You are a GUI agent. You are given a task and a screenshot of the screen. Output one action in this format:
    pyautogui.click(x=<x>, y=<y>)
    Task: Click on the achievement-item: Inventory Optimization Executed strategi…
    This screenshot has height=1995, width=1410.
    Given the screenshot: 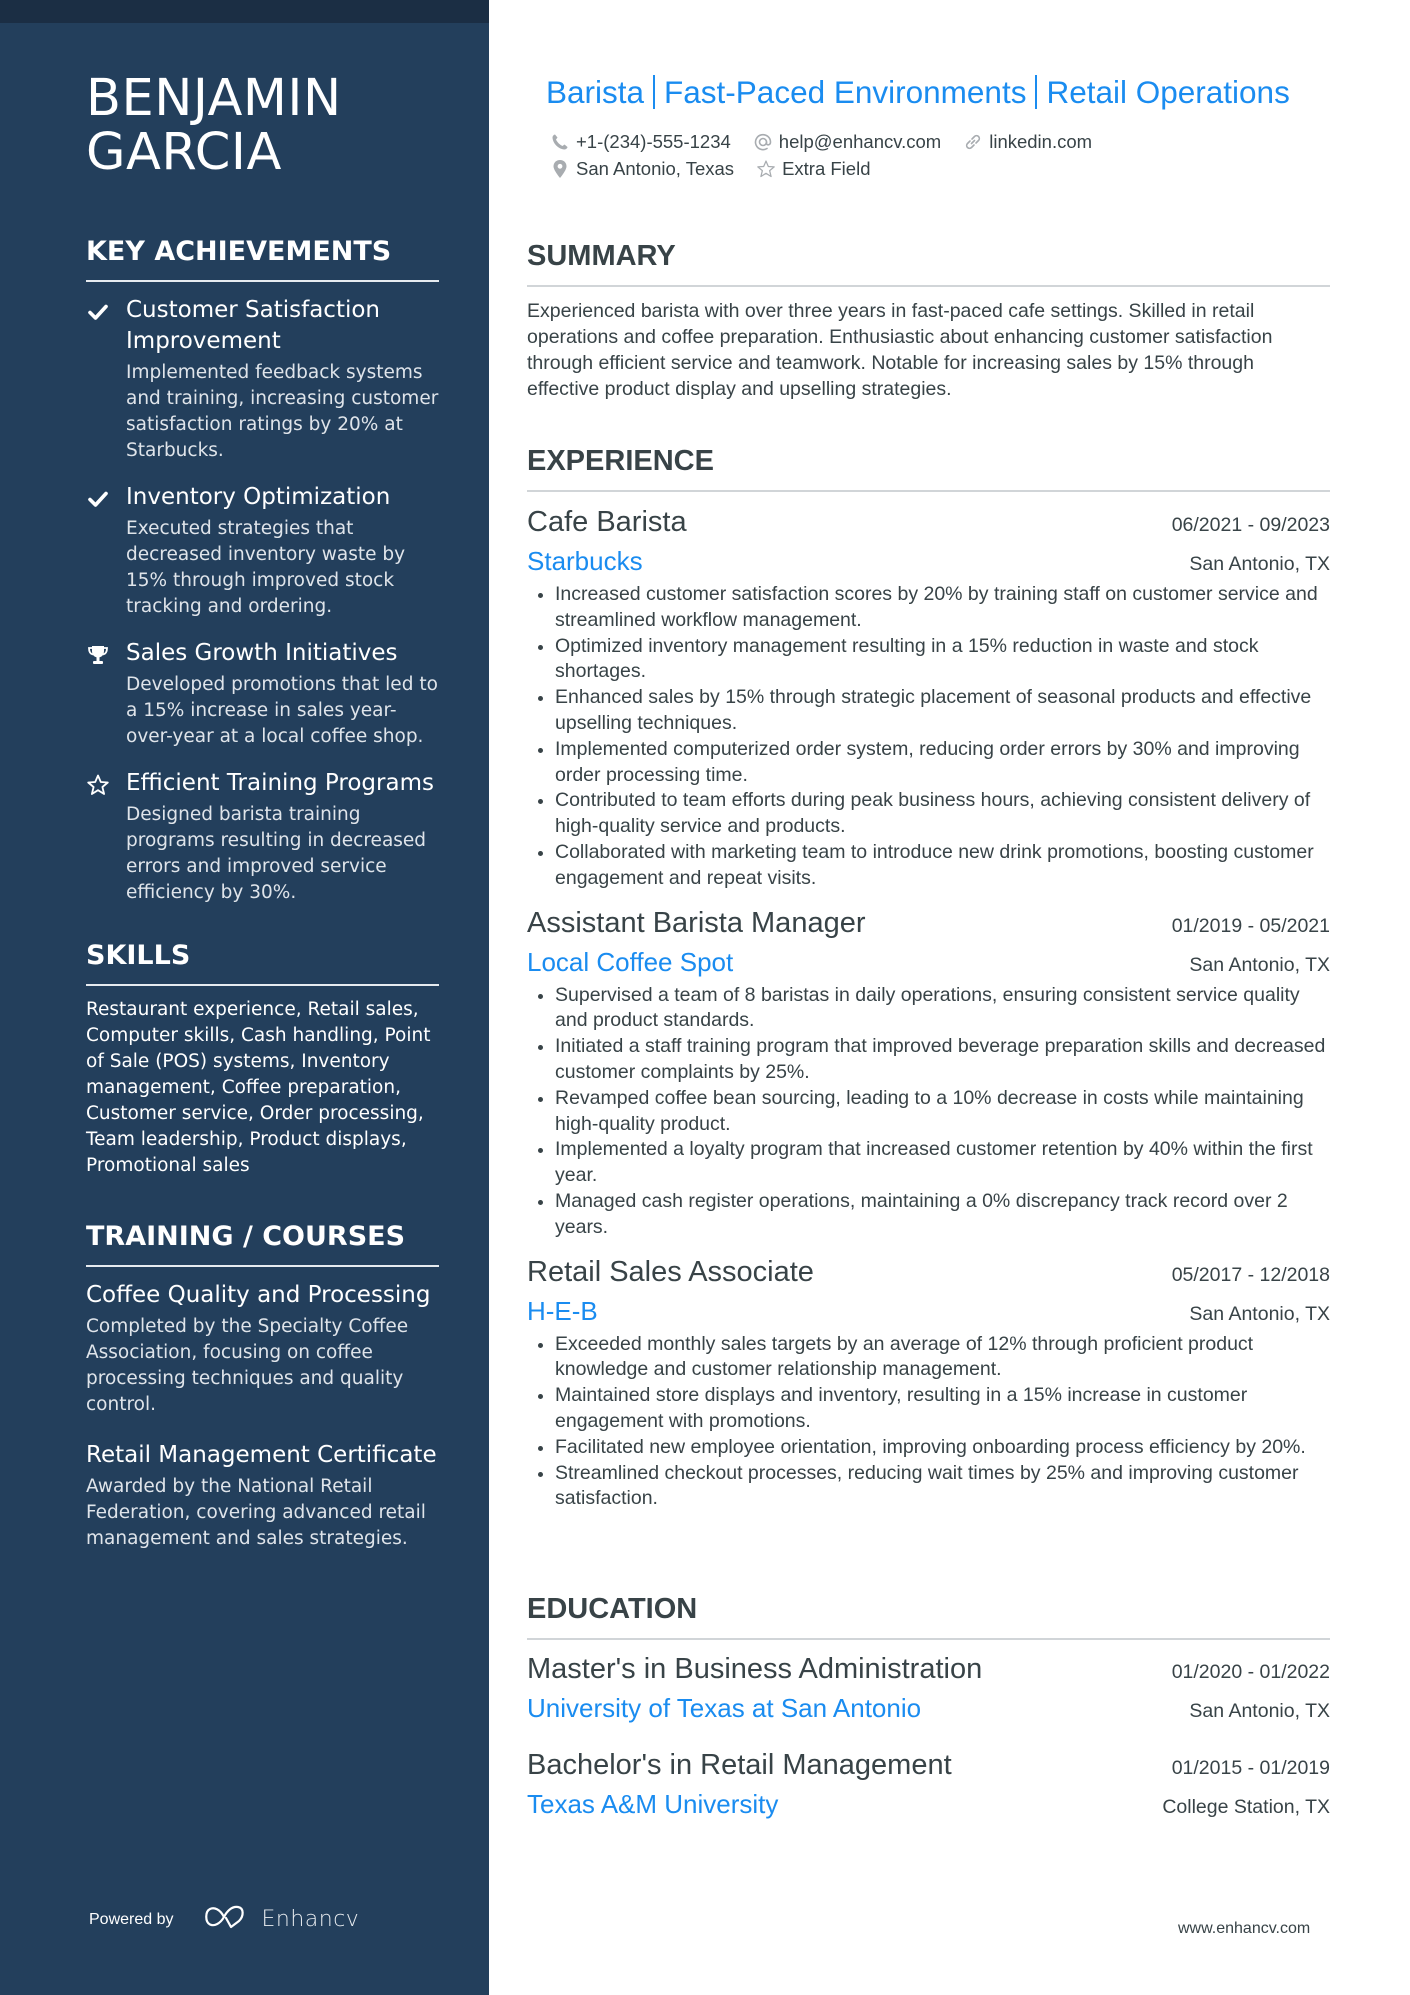 What is the action you would take?
    pyautogui.click(x=262, y=551)
    